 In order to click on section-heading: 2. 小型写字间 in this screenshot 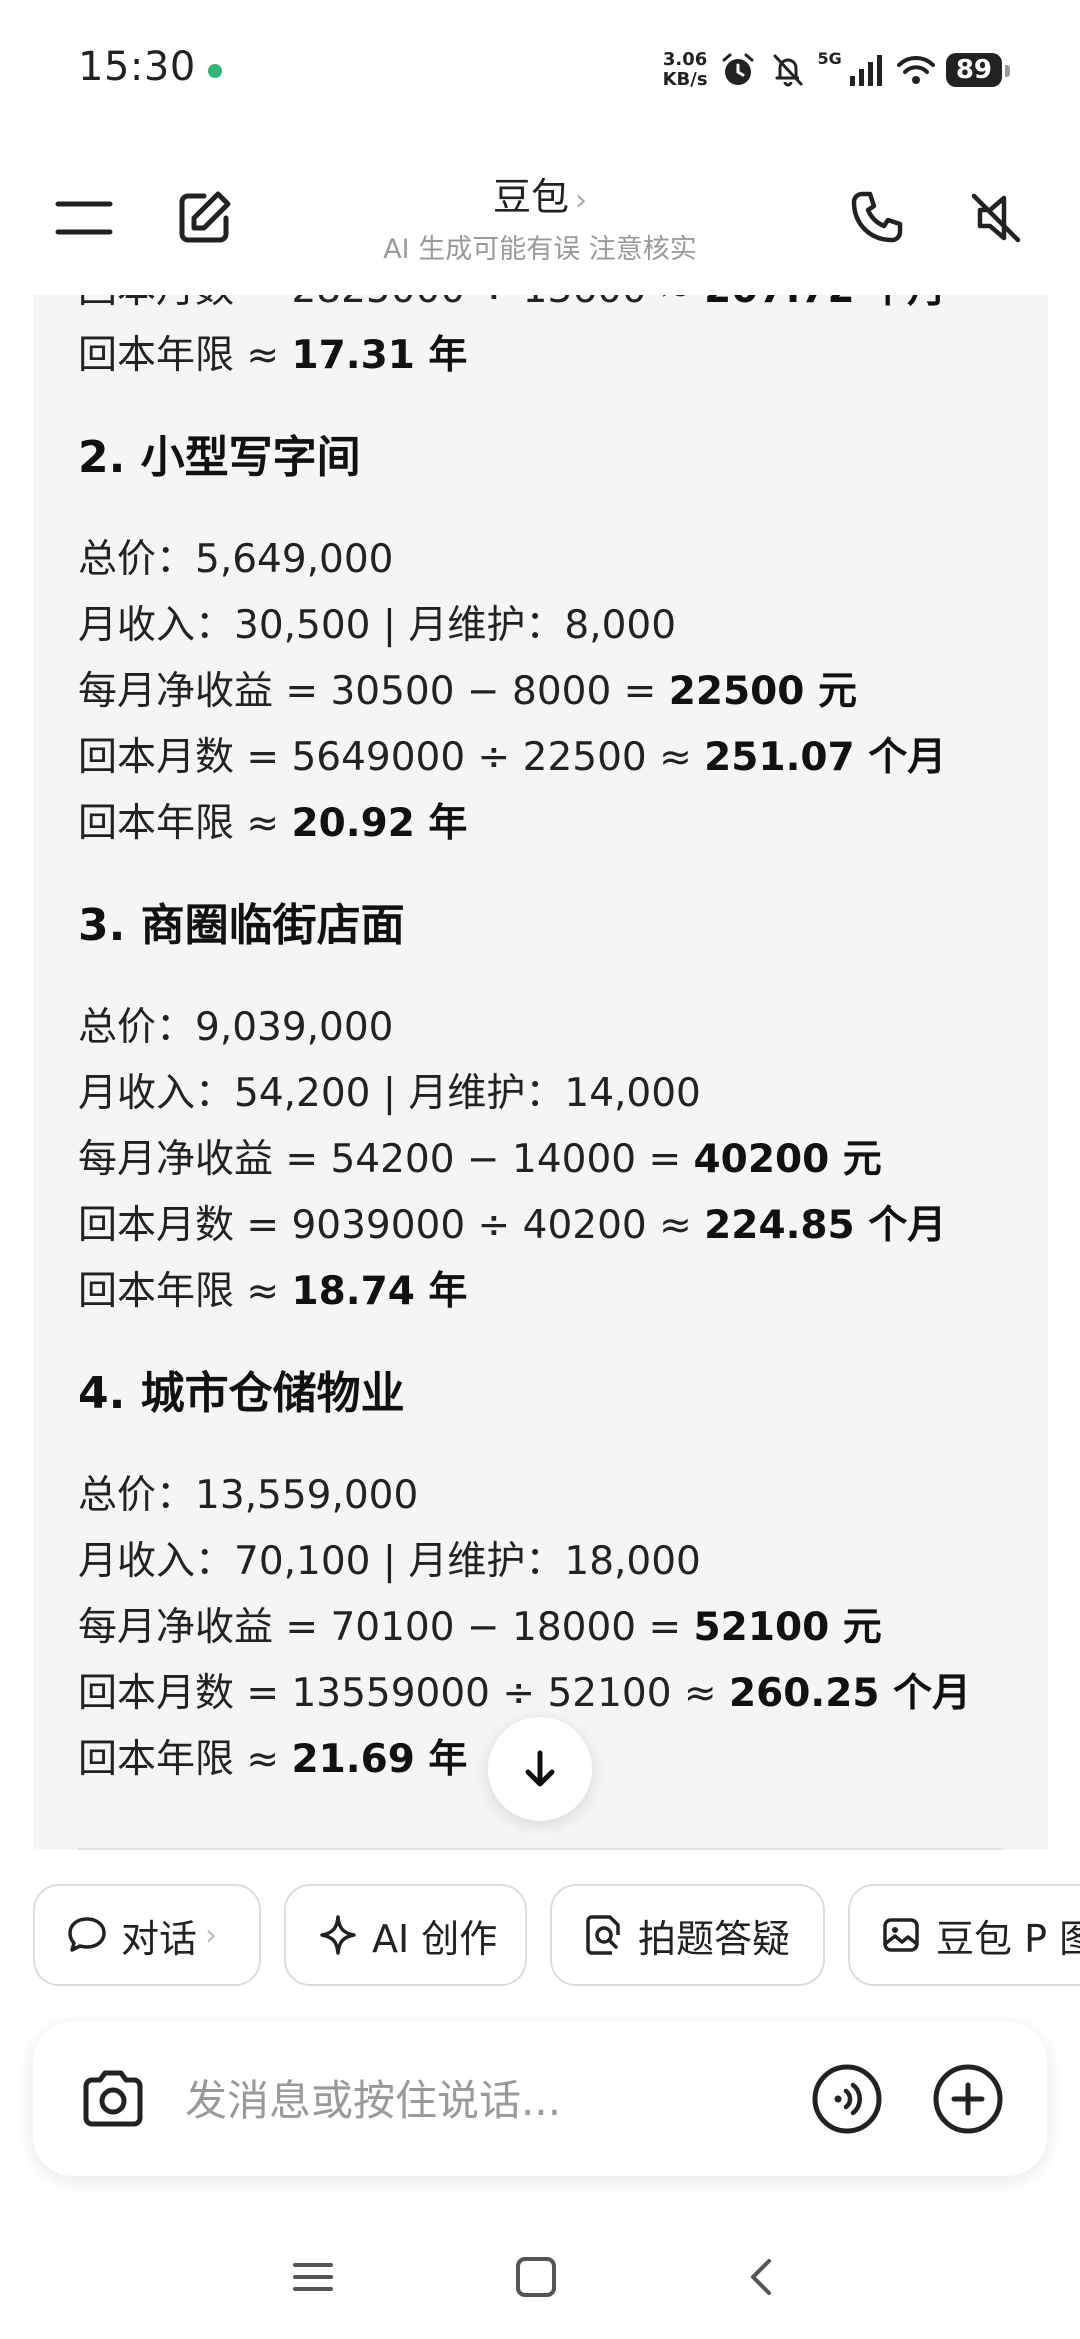, I will do `click(219, 457)`.